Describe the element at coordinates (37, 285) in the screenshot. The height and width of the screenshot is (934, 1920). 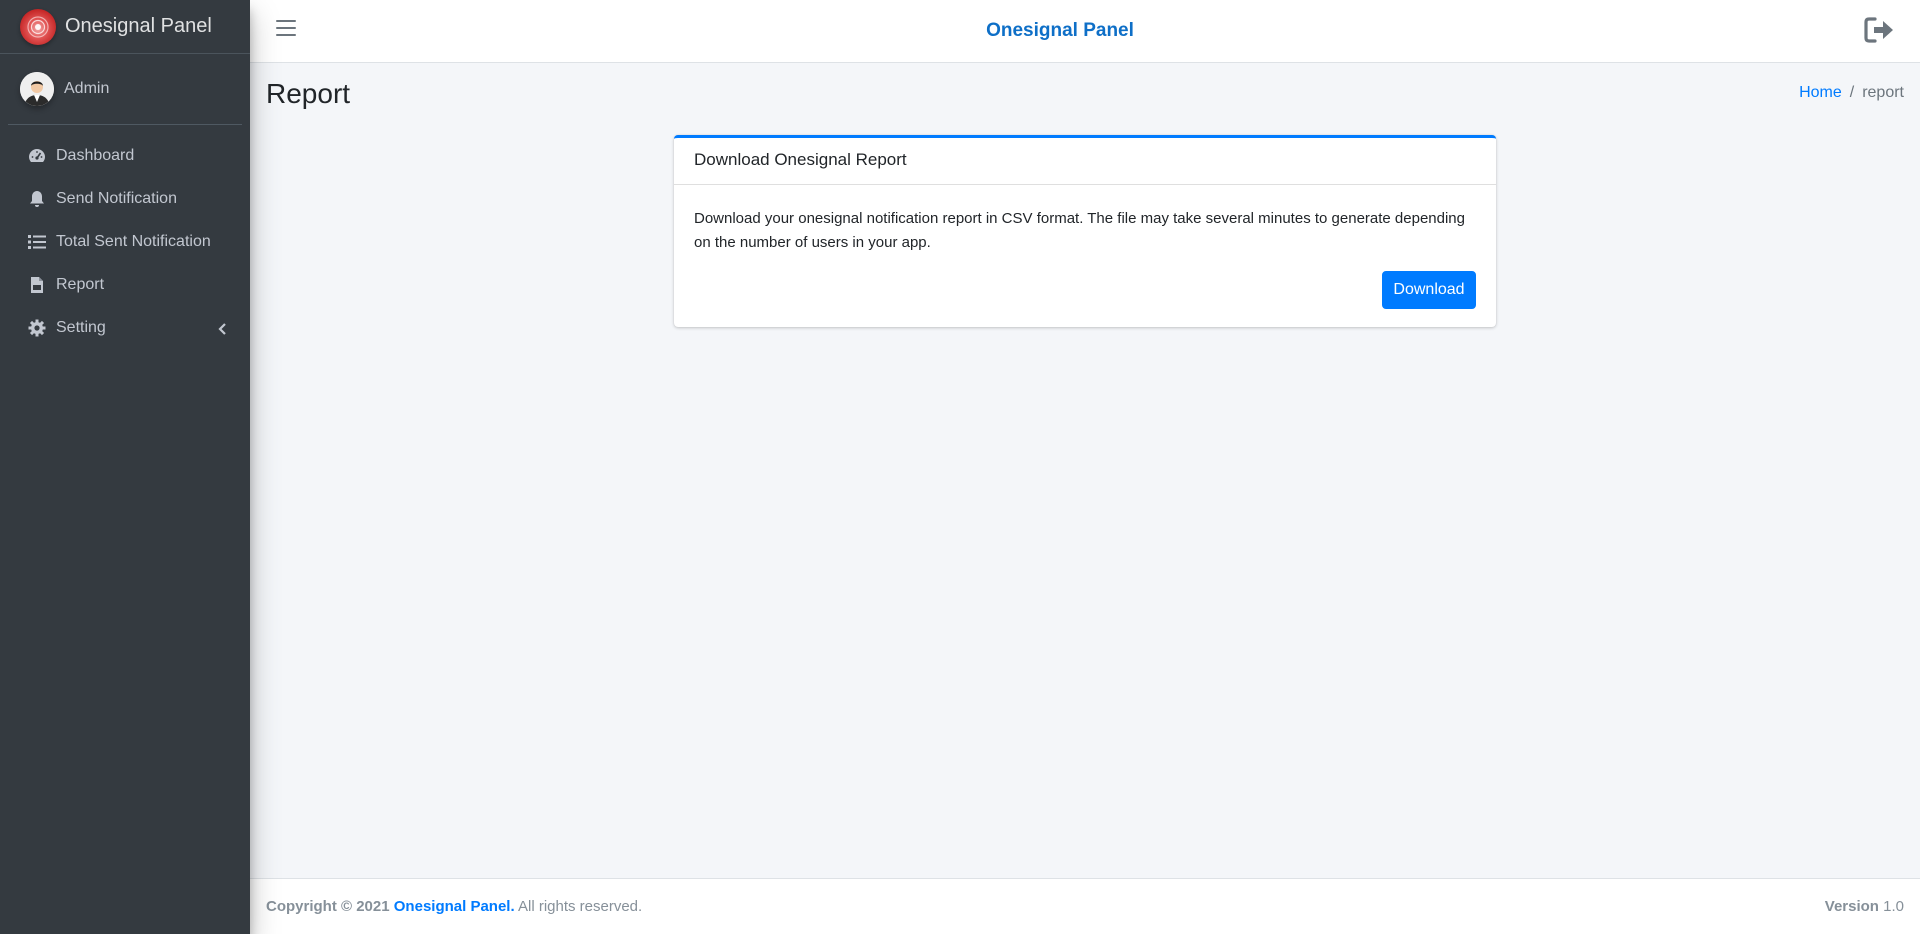
I see `file-csv-icon` at that location.